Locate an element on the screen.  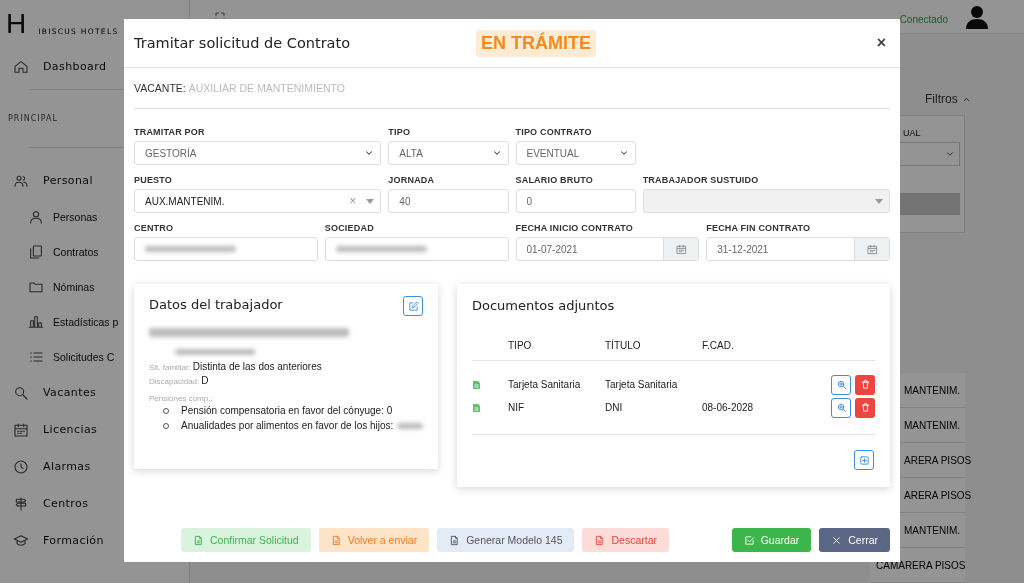
signpost-icon is located at coordinates (21, 503).